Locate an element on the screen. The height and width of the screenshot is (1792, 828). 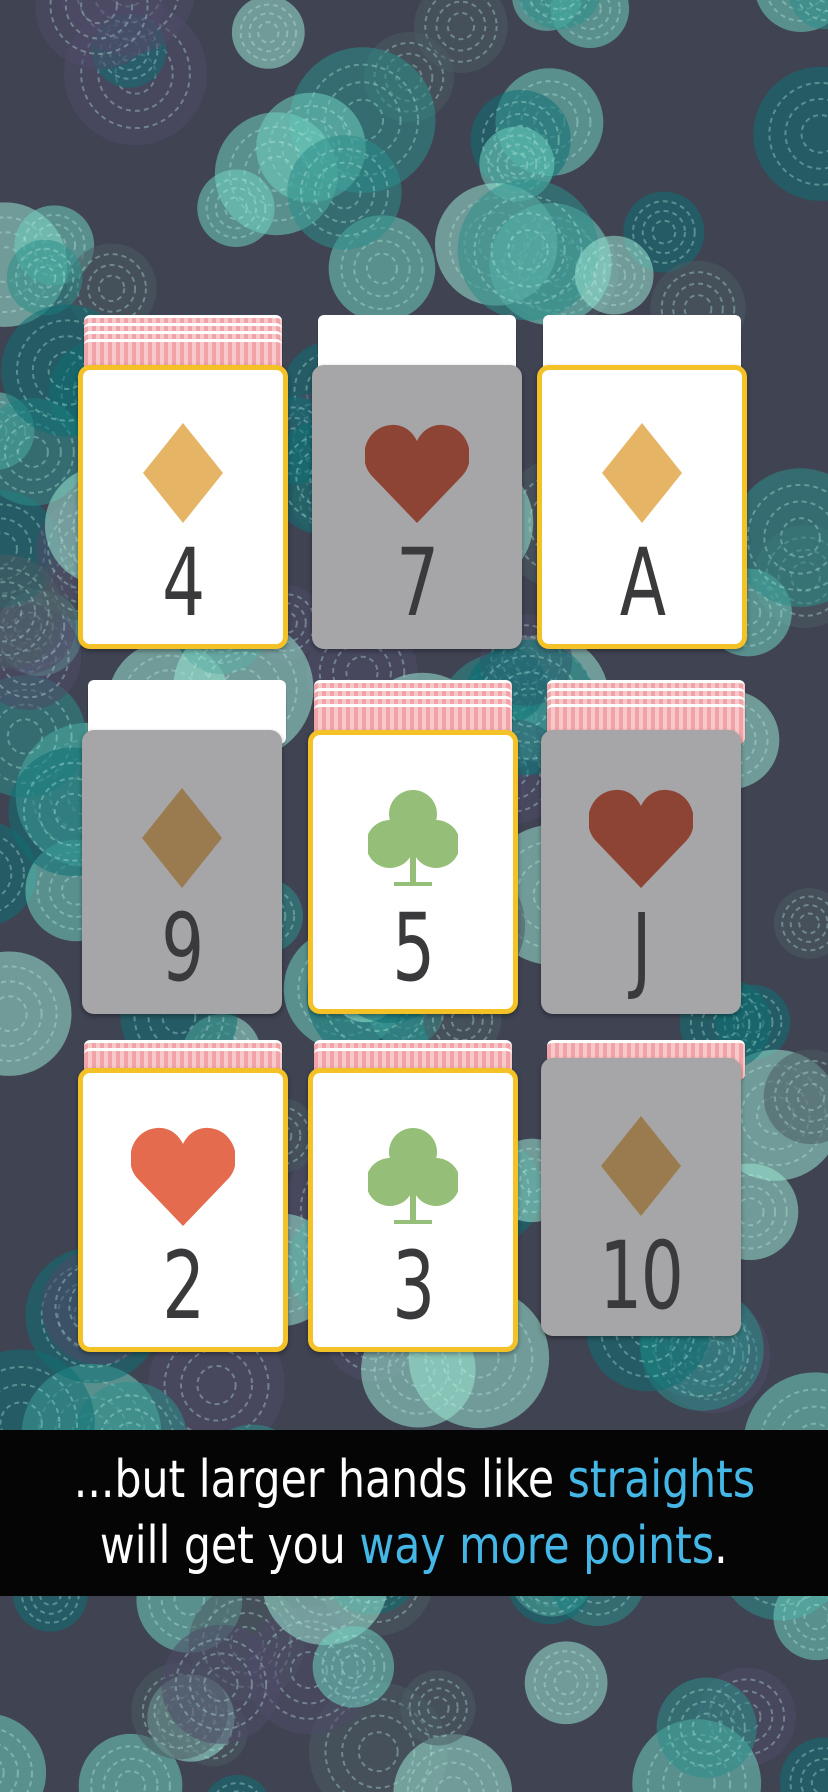
card-stack-4: 9 is located at coordinates (187, 847).